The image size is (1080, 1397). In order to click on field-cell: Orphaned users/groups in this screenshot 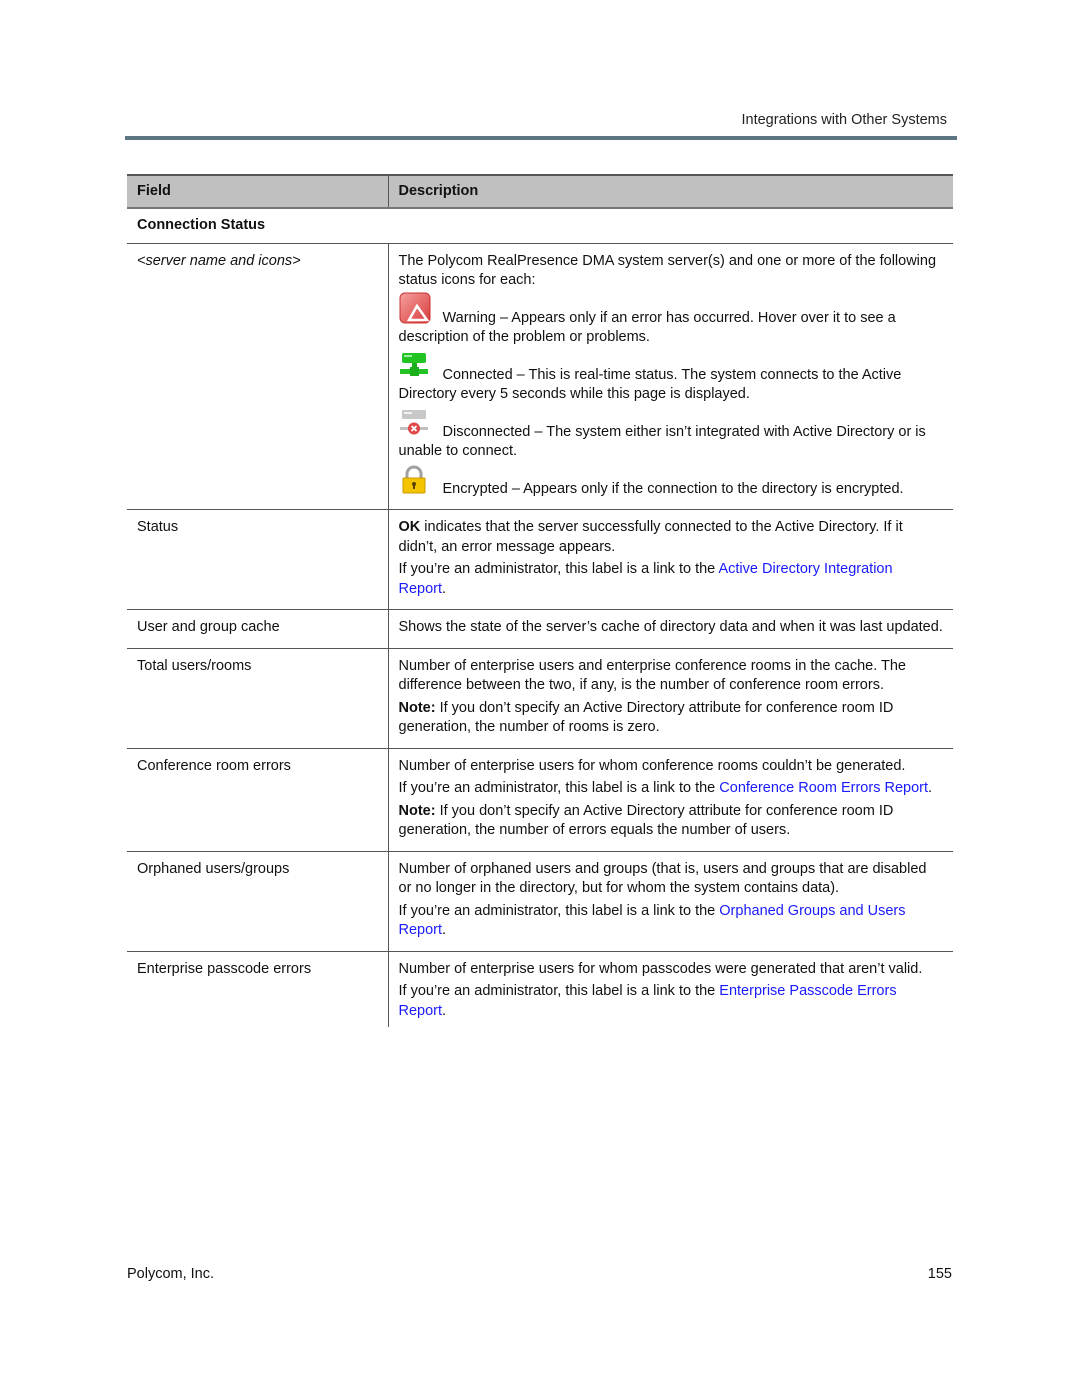, I will do `click(258, 901)`.